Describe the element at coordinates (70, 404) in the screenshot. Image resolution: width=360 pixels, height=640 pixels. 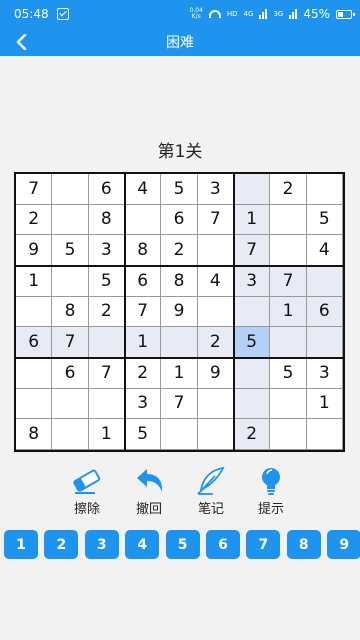
I see `sudoku-cell-r8c2` at that location.